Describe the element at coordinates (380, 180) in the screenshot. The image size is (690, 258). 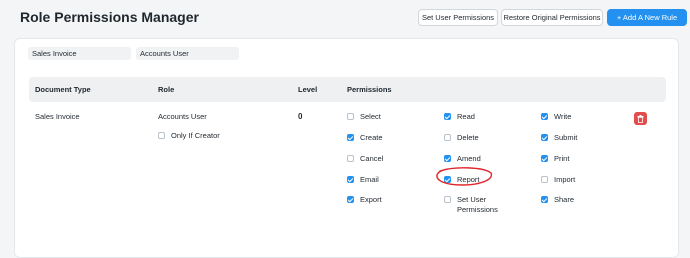
I see `permission-email: Email` at that location.